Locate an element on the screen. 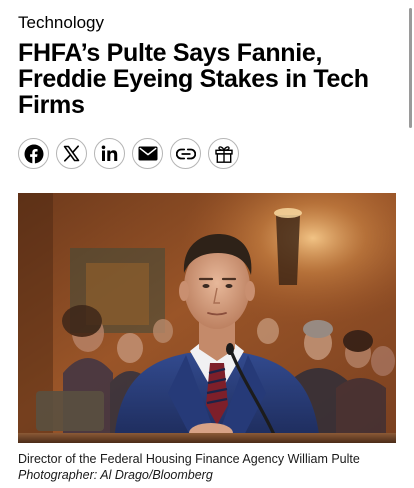 The image size is (414, 488). share-x-button is located at coordinates (71, 153).